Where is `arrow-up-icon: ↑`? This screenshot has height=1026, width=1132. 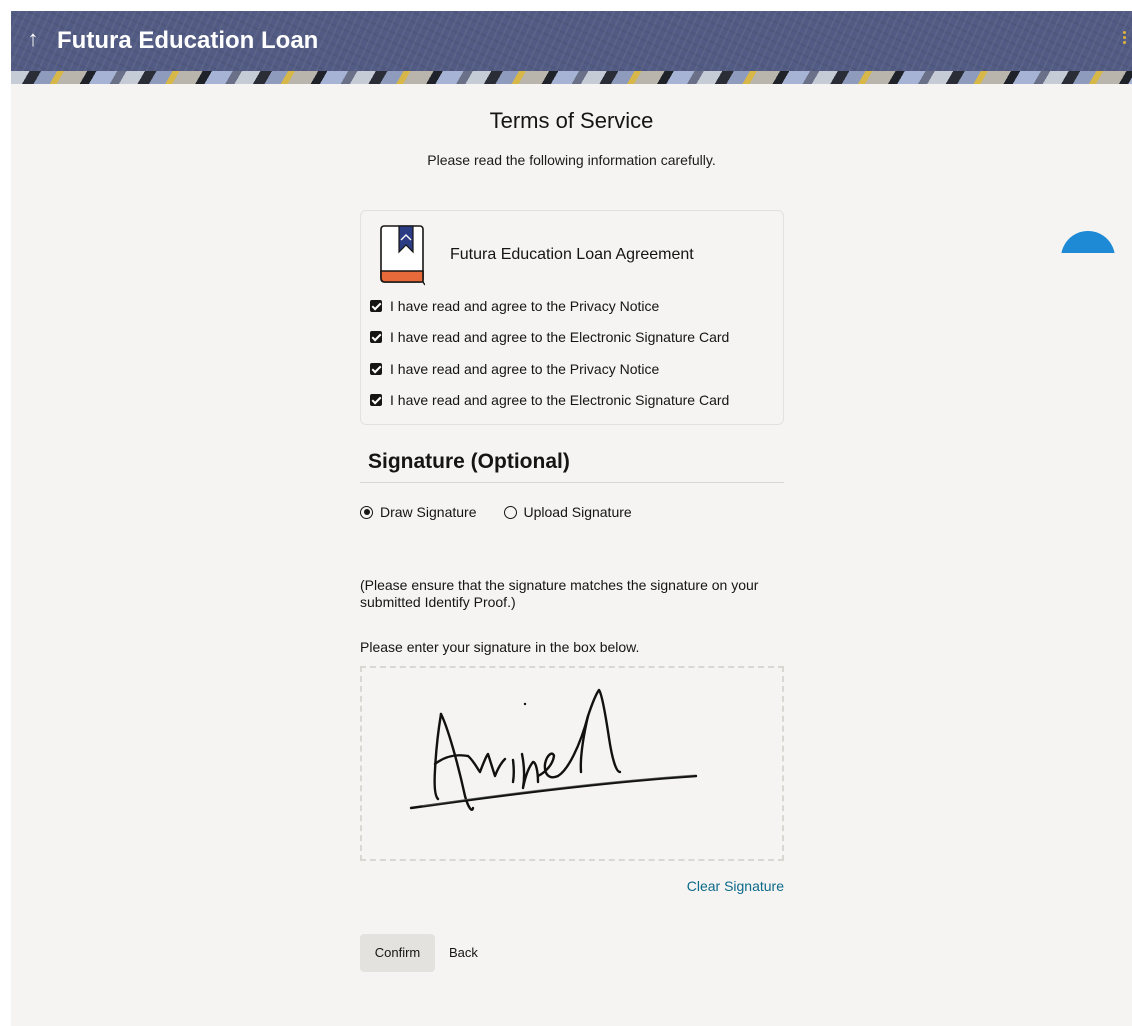 arrow-up-icon: ↑ is located at coordinates (33, 39).